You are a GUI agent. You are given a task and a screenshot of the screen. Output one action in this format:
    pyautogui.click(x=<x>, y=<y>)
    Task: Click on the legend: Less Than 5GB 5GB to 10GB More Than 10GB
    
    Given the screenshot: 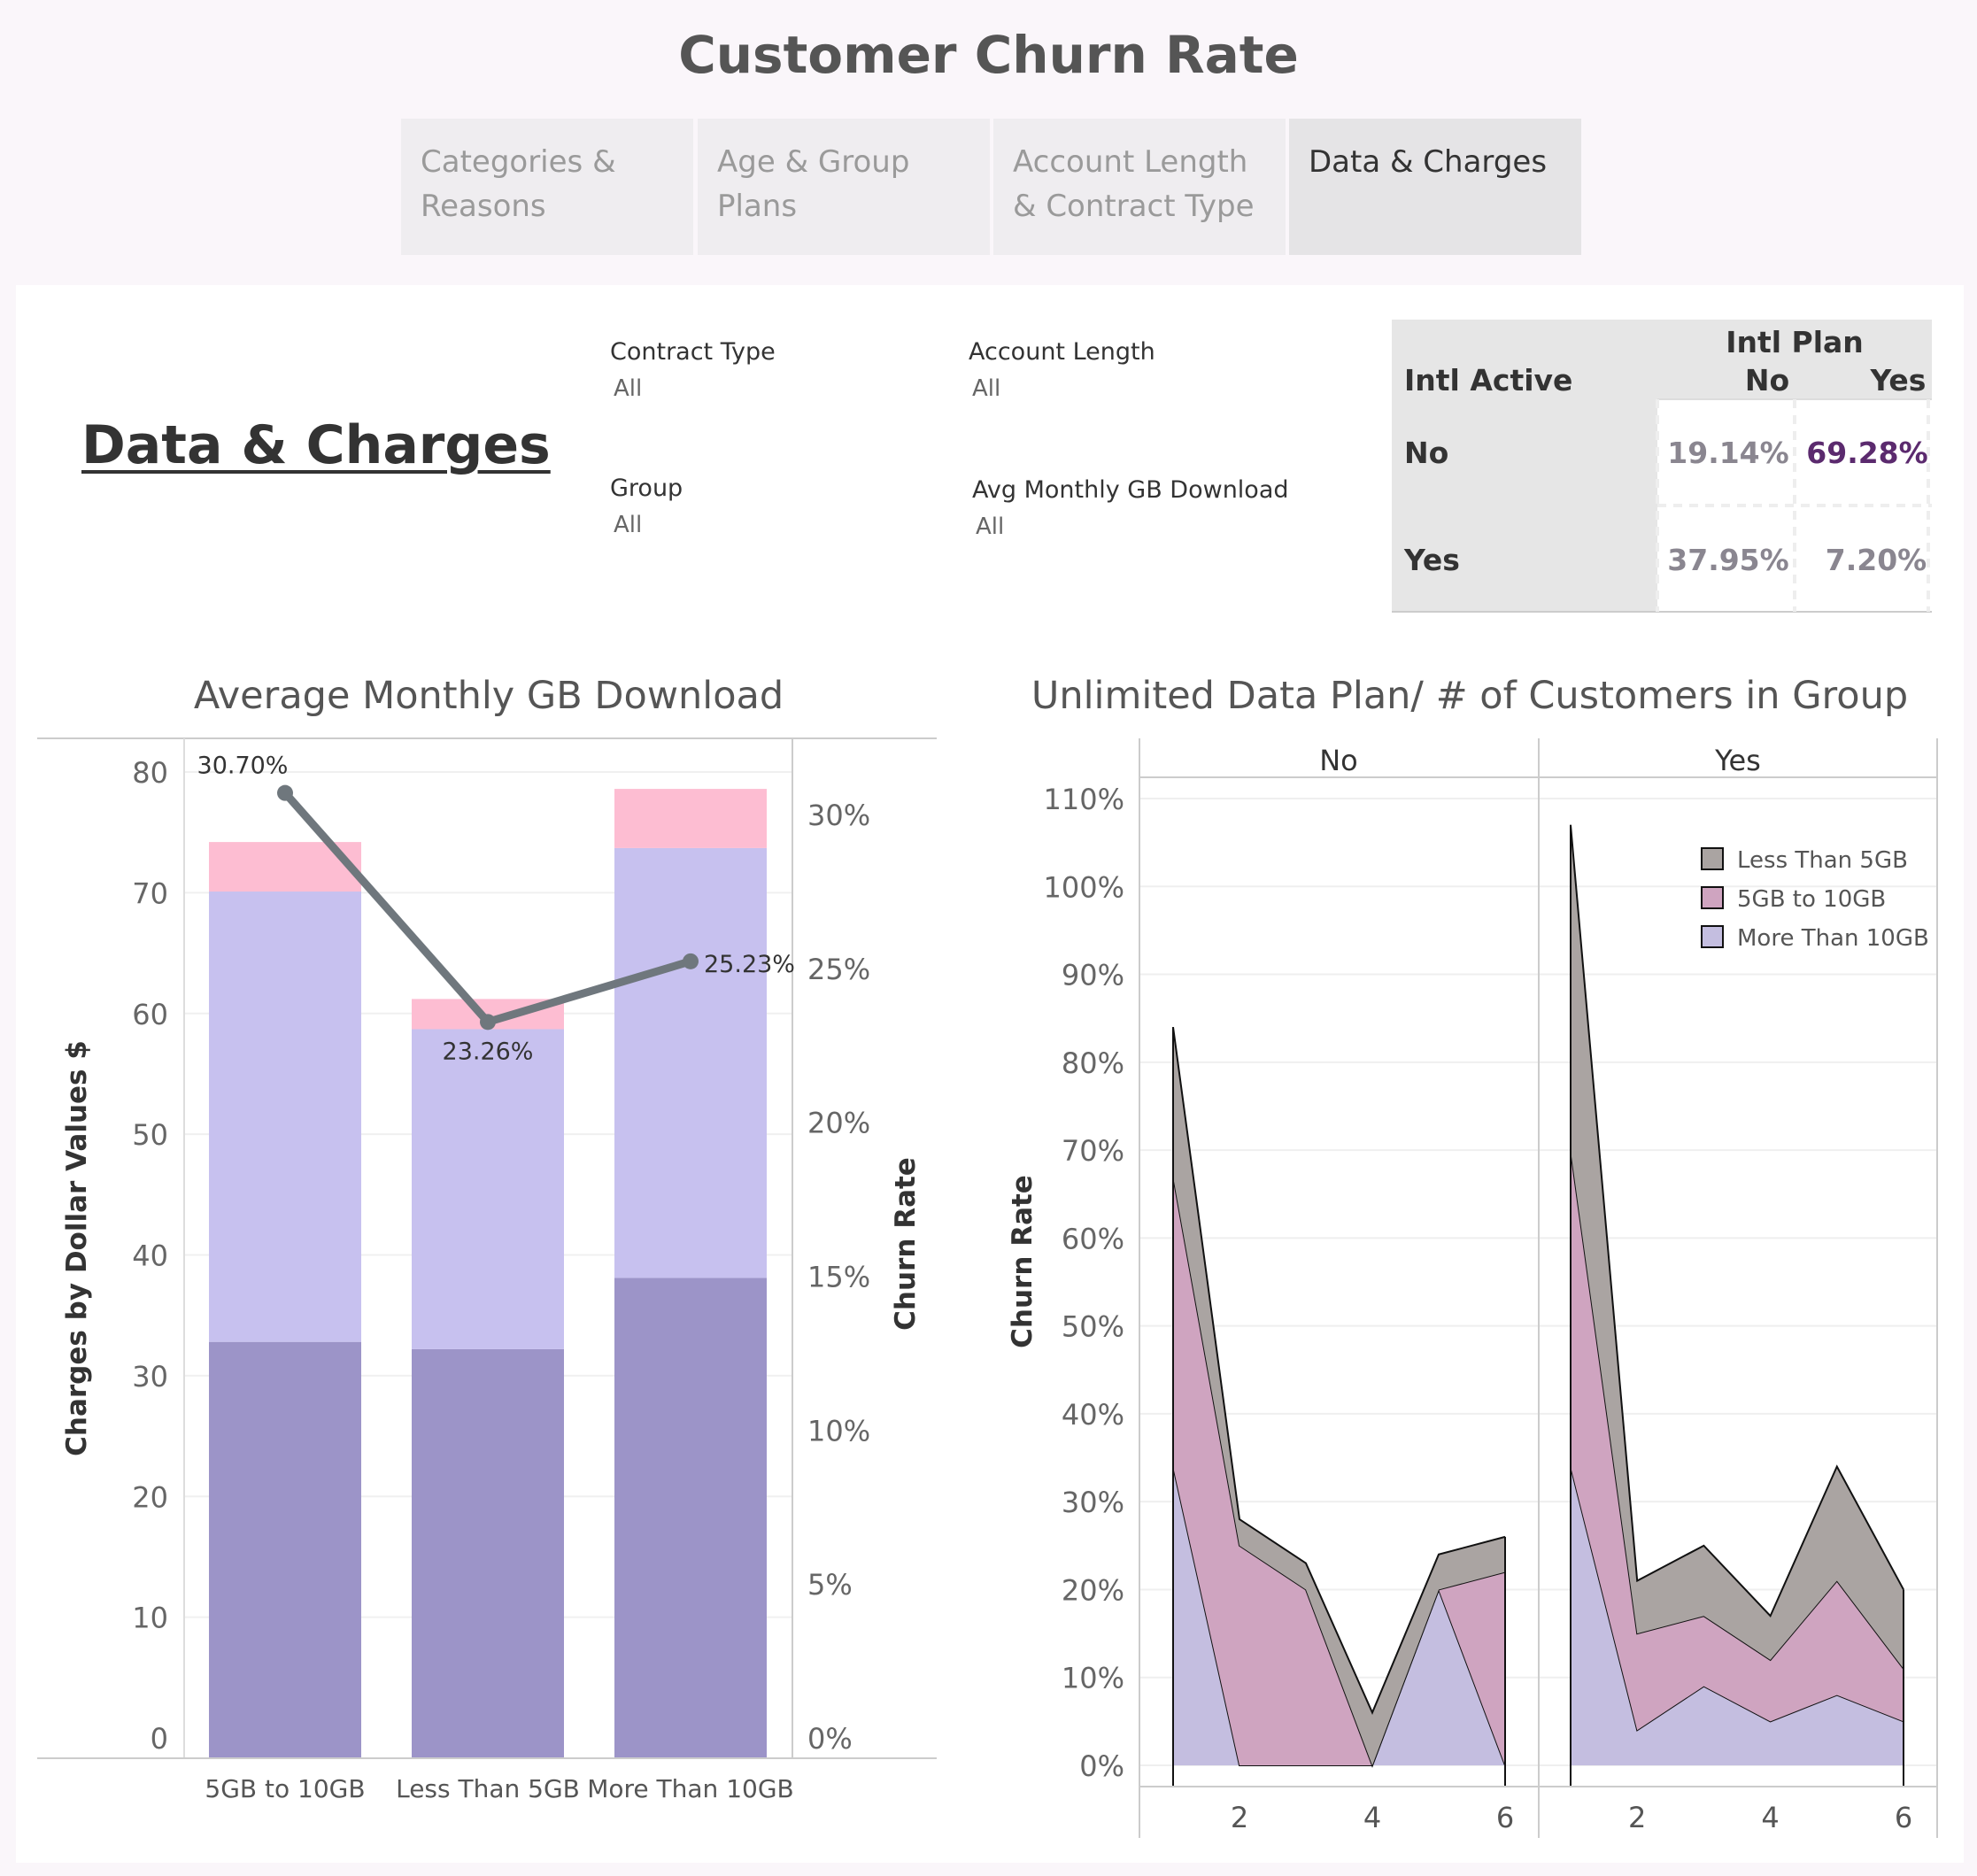 What is the action you would take?
    pyautogui.click(x=1815, y=900)
    